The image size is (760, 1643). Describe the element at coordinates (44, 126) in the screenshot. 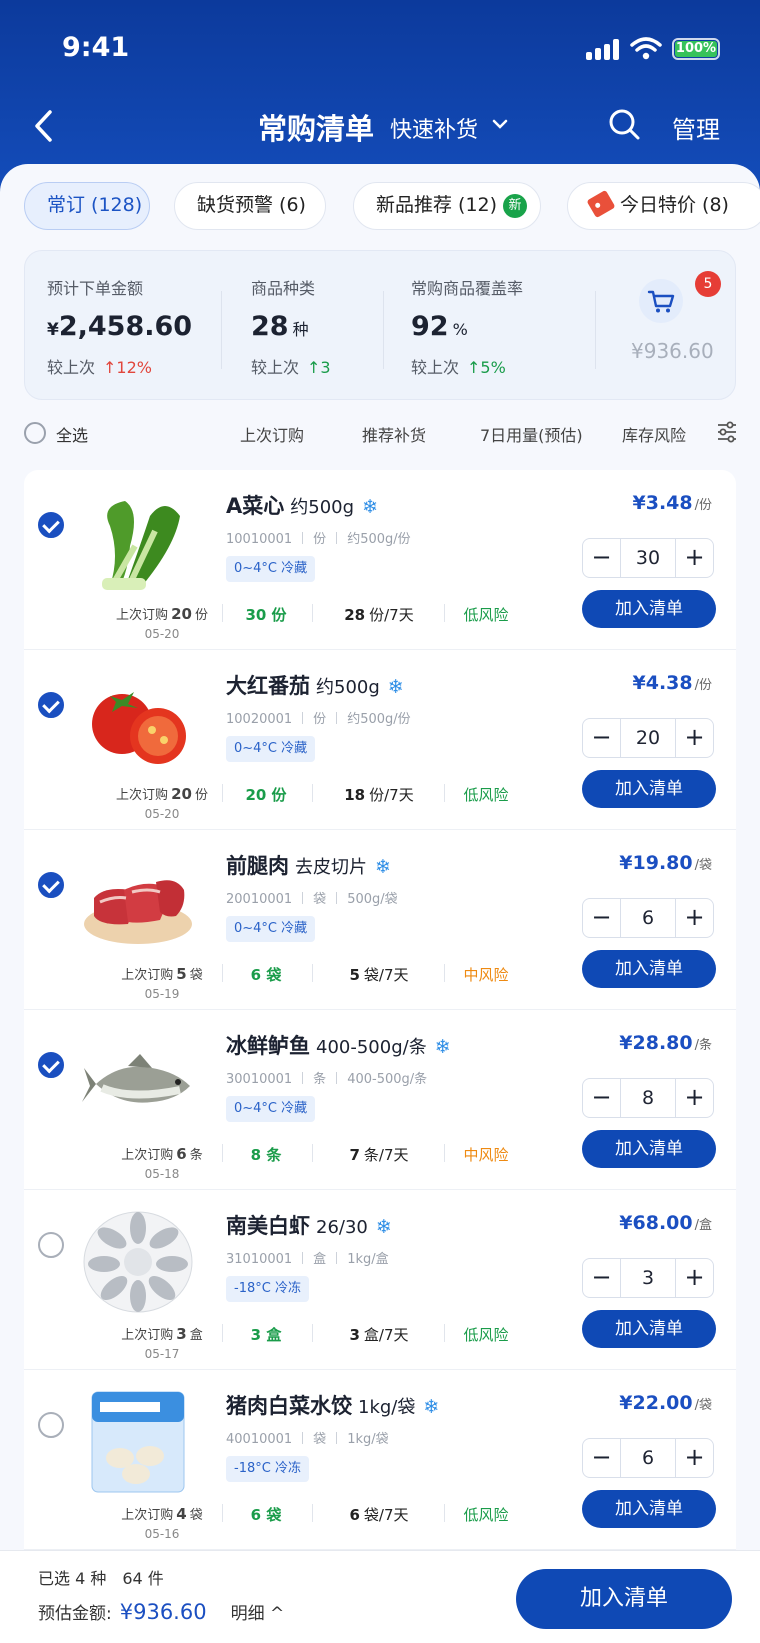

I see `back-icon` at that location.